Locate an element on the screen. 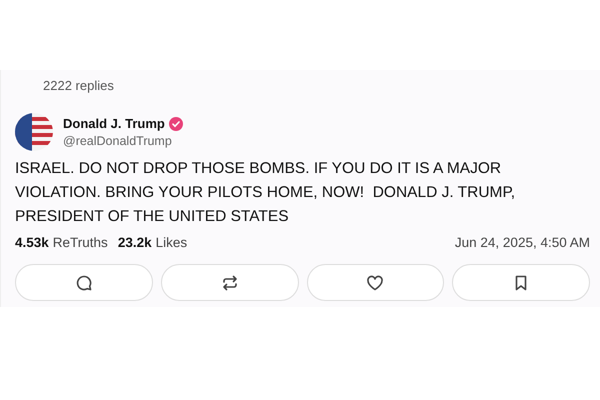 The height and width of the screenshot is (400, 600). author-handle: @realDonaldTrump is located at coordinates (123, 141).